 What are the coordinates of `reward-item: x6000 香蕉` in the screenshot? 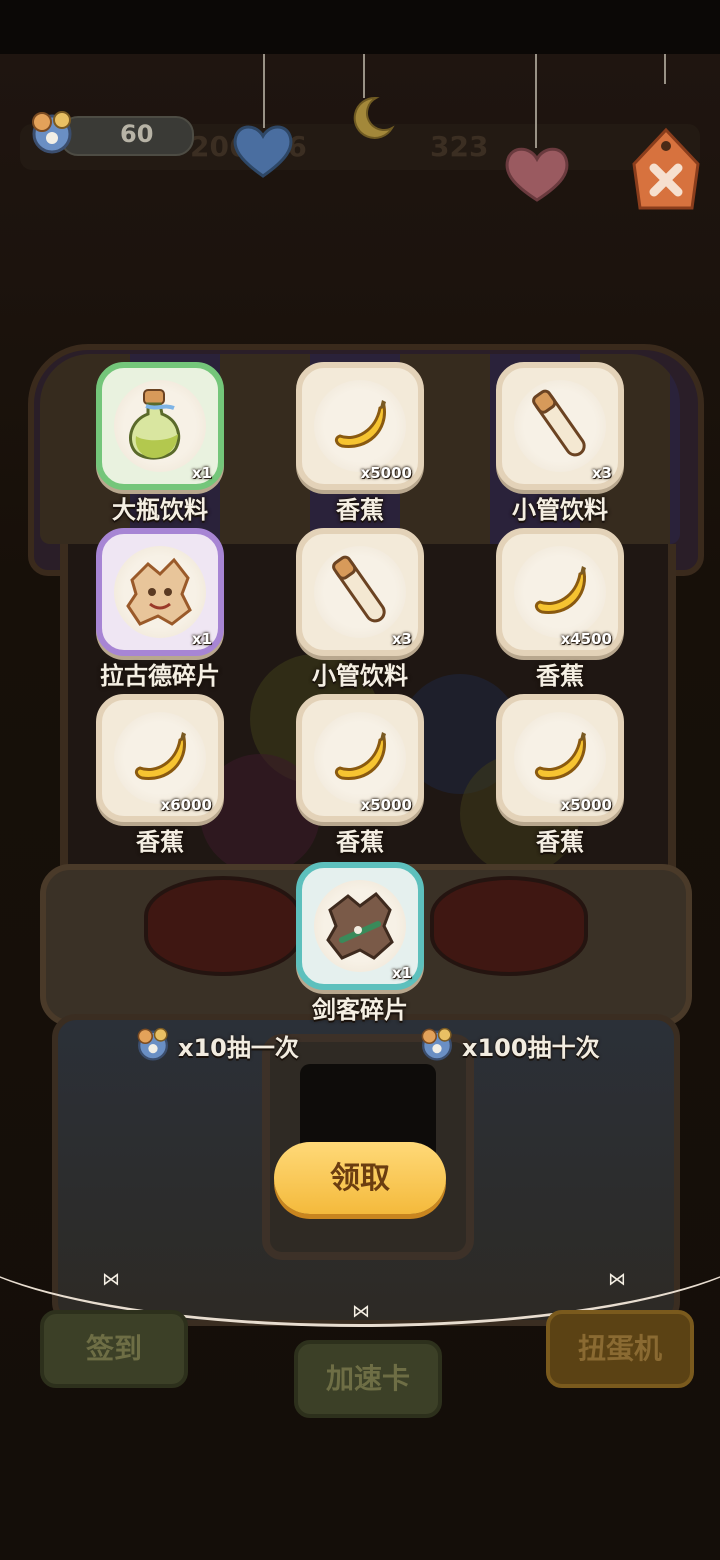 It's located at (160, 779).